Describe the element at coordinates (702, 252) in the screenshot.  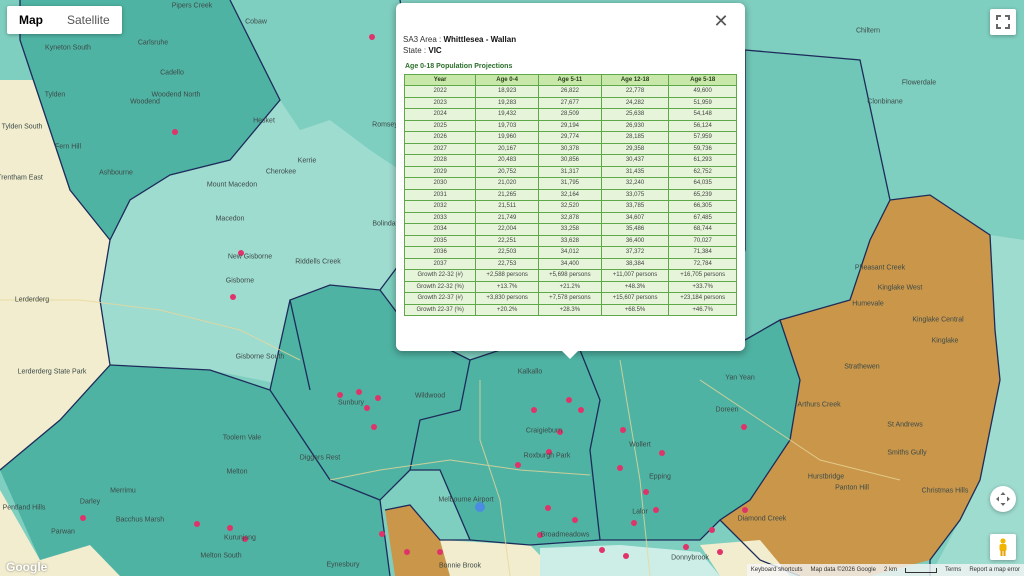
I see `table-cell: 71,384` at that location.